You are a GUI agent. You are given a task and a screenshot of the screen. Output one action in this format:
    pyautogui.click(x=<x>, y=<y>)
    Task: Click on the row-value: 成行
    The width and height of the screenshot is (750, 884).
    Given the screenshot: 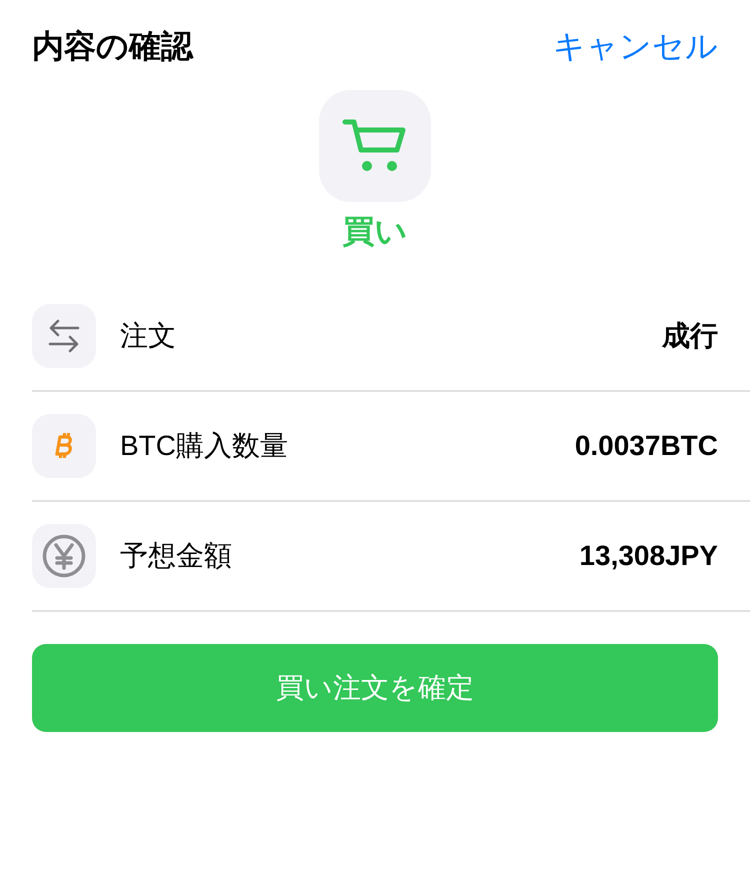 What is the action you would take?
    pyautogui.click(x=690, y=336)
    